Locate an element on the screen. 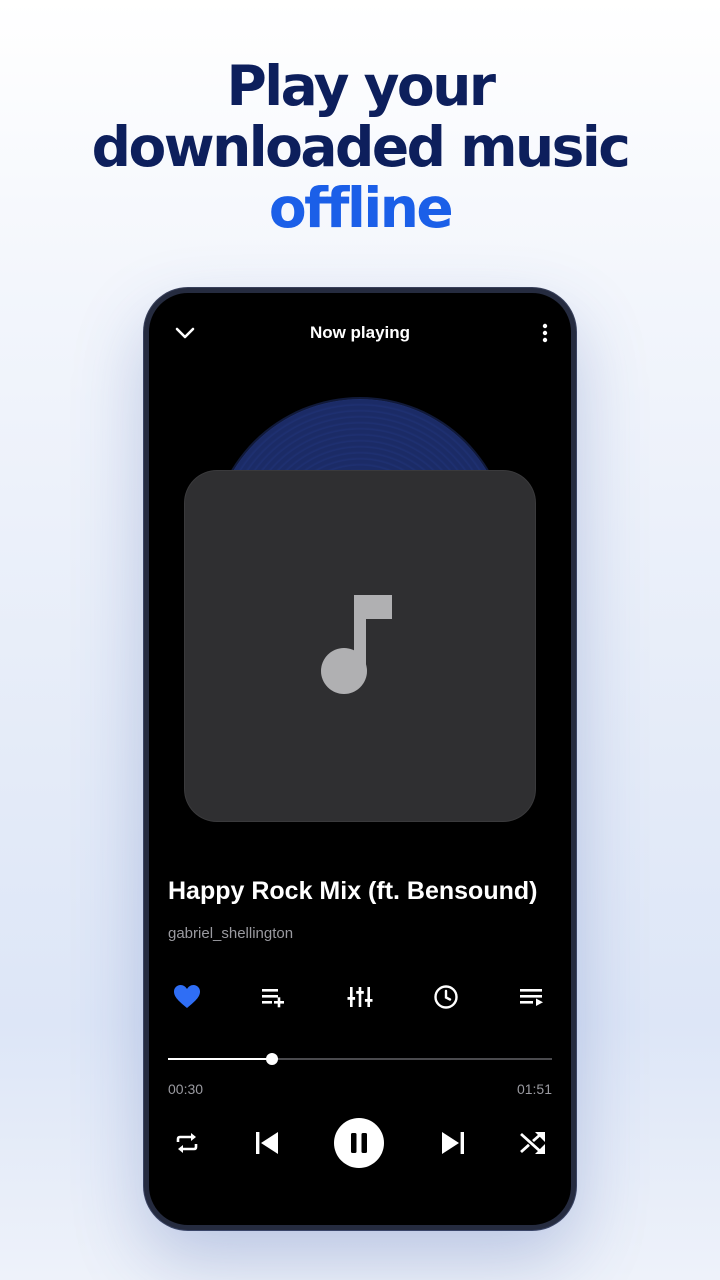 The image size is (720, 1280). shuffle-button is located at coordinates (533, 1143).